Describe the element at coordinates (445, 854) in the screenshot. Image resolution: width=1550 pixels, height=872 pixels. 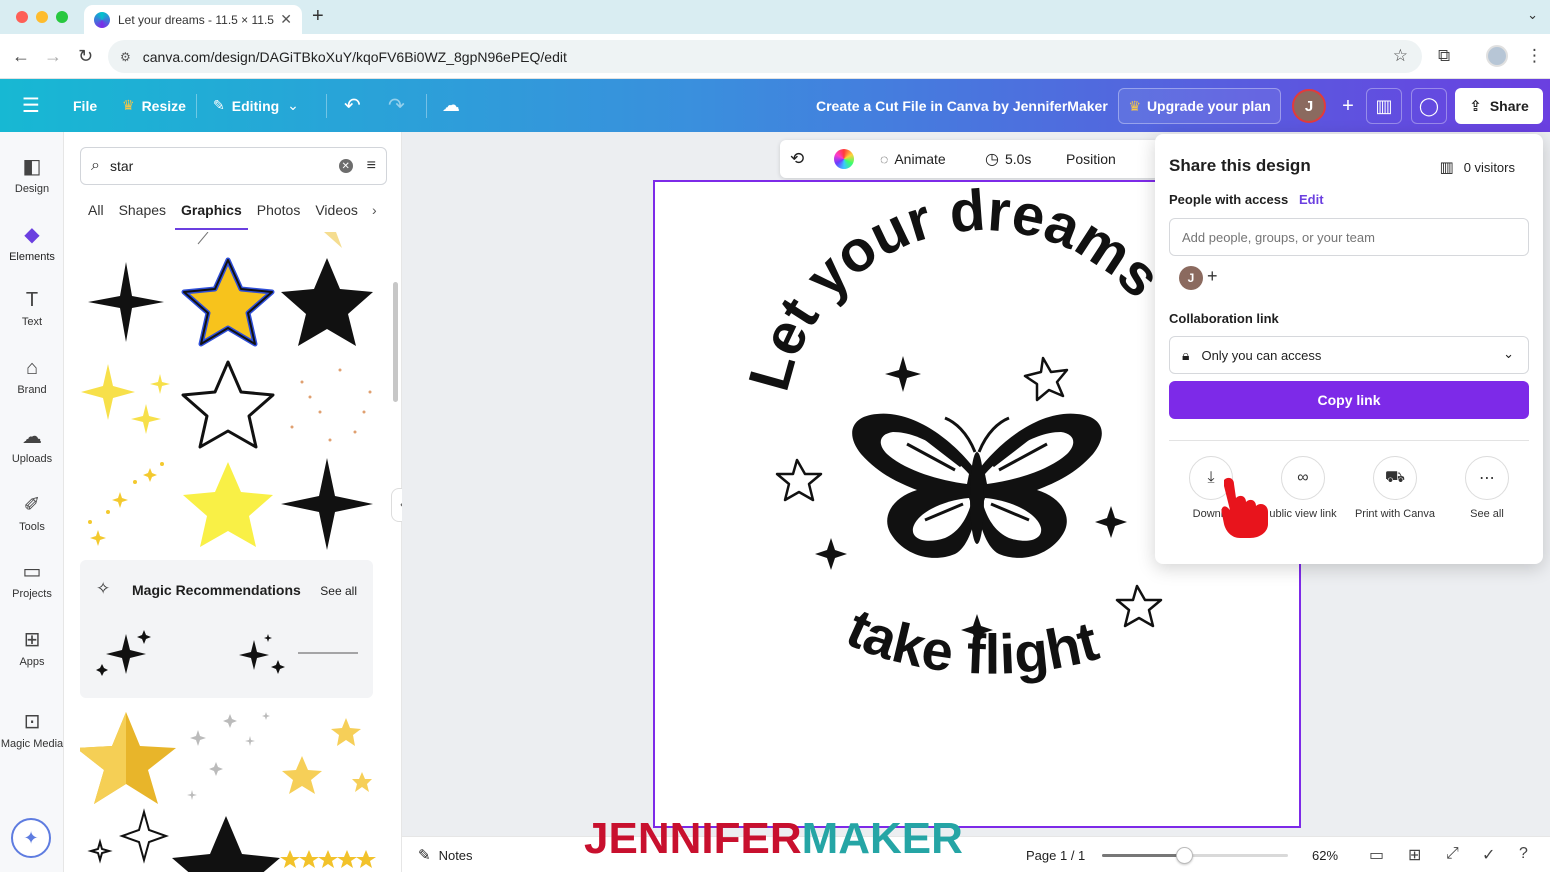
I see `notes-button: ✎ Notes` at that location.